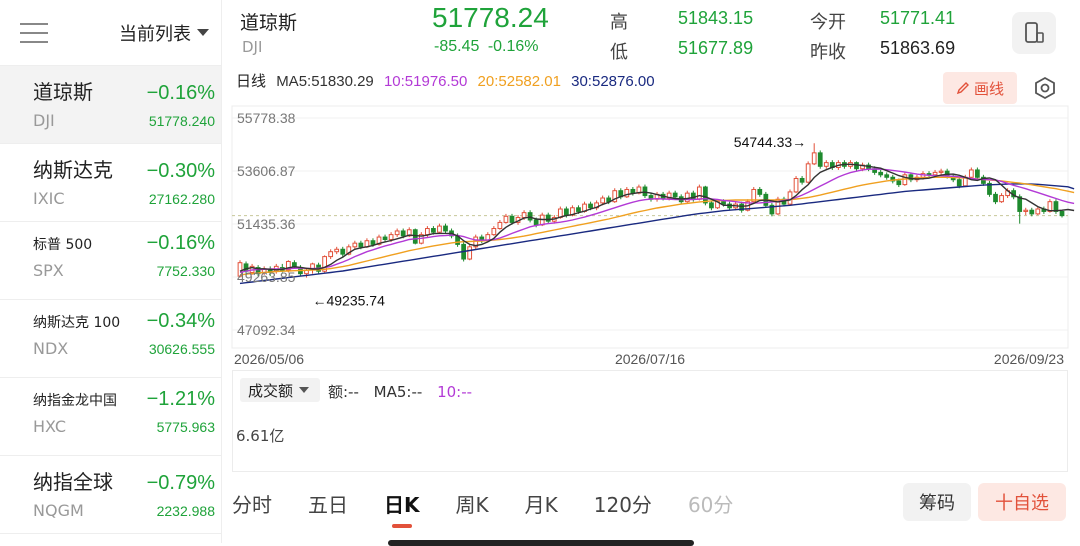 This screenshot has width=1080, height=546. Describe the element at coordinates (348, 301) in the screenshot. I see `min-price-annotation: ←49235.74` at that location.